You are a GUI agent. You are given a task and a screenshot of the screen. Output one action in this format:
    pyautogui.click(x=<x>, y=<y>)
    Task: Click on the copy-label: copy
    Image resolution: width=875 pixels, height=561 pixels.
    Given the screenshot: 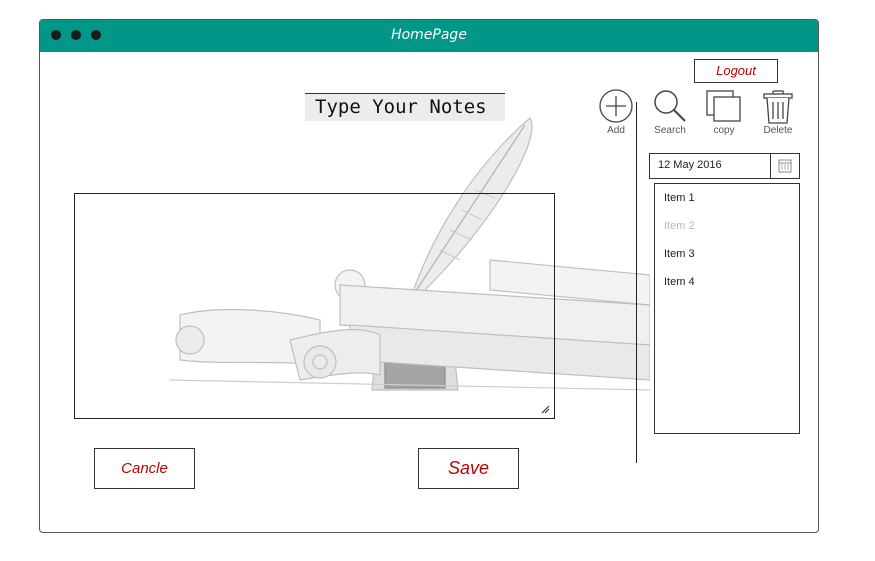 What is the action you would take?
    pyautogui.click(x=724, y=130)
    